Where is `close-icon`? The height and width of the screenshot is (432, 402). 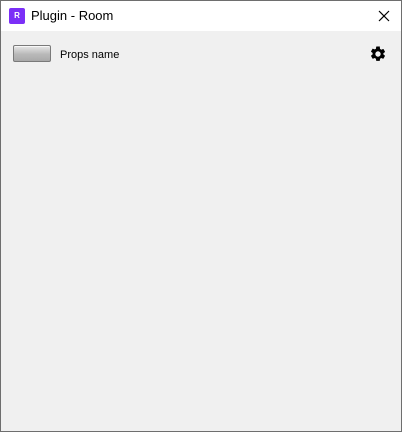 close-icon is located at coordinates (384, 16).